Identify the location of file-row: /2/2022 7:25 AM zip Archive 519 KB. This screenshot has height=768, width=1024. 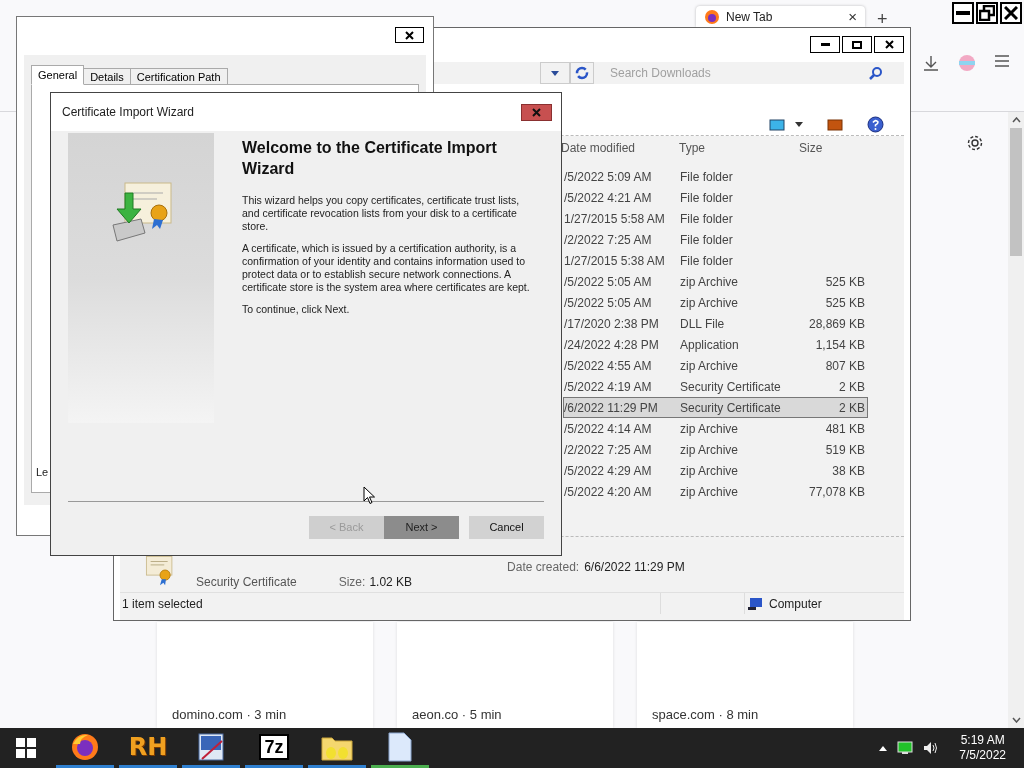
(715, 449).